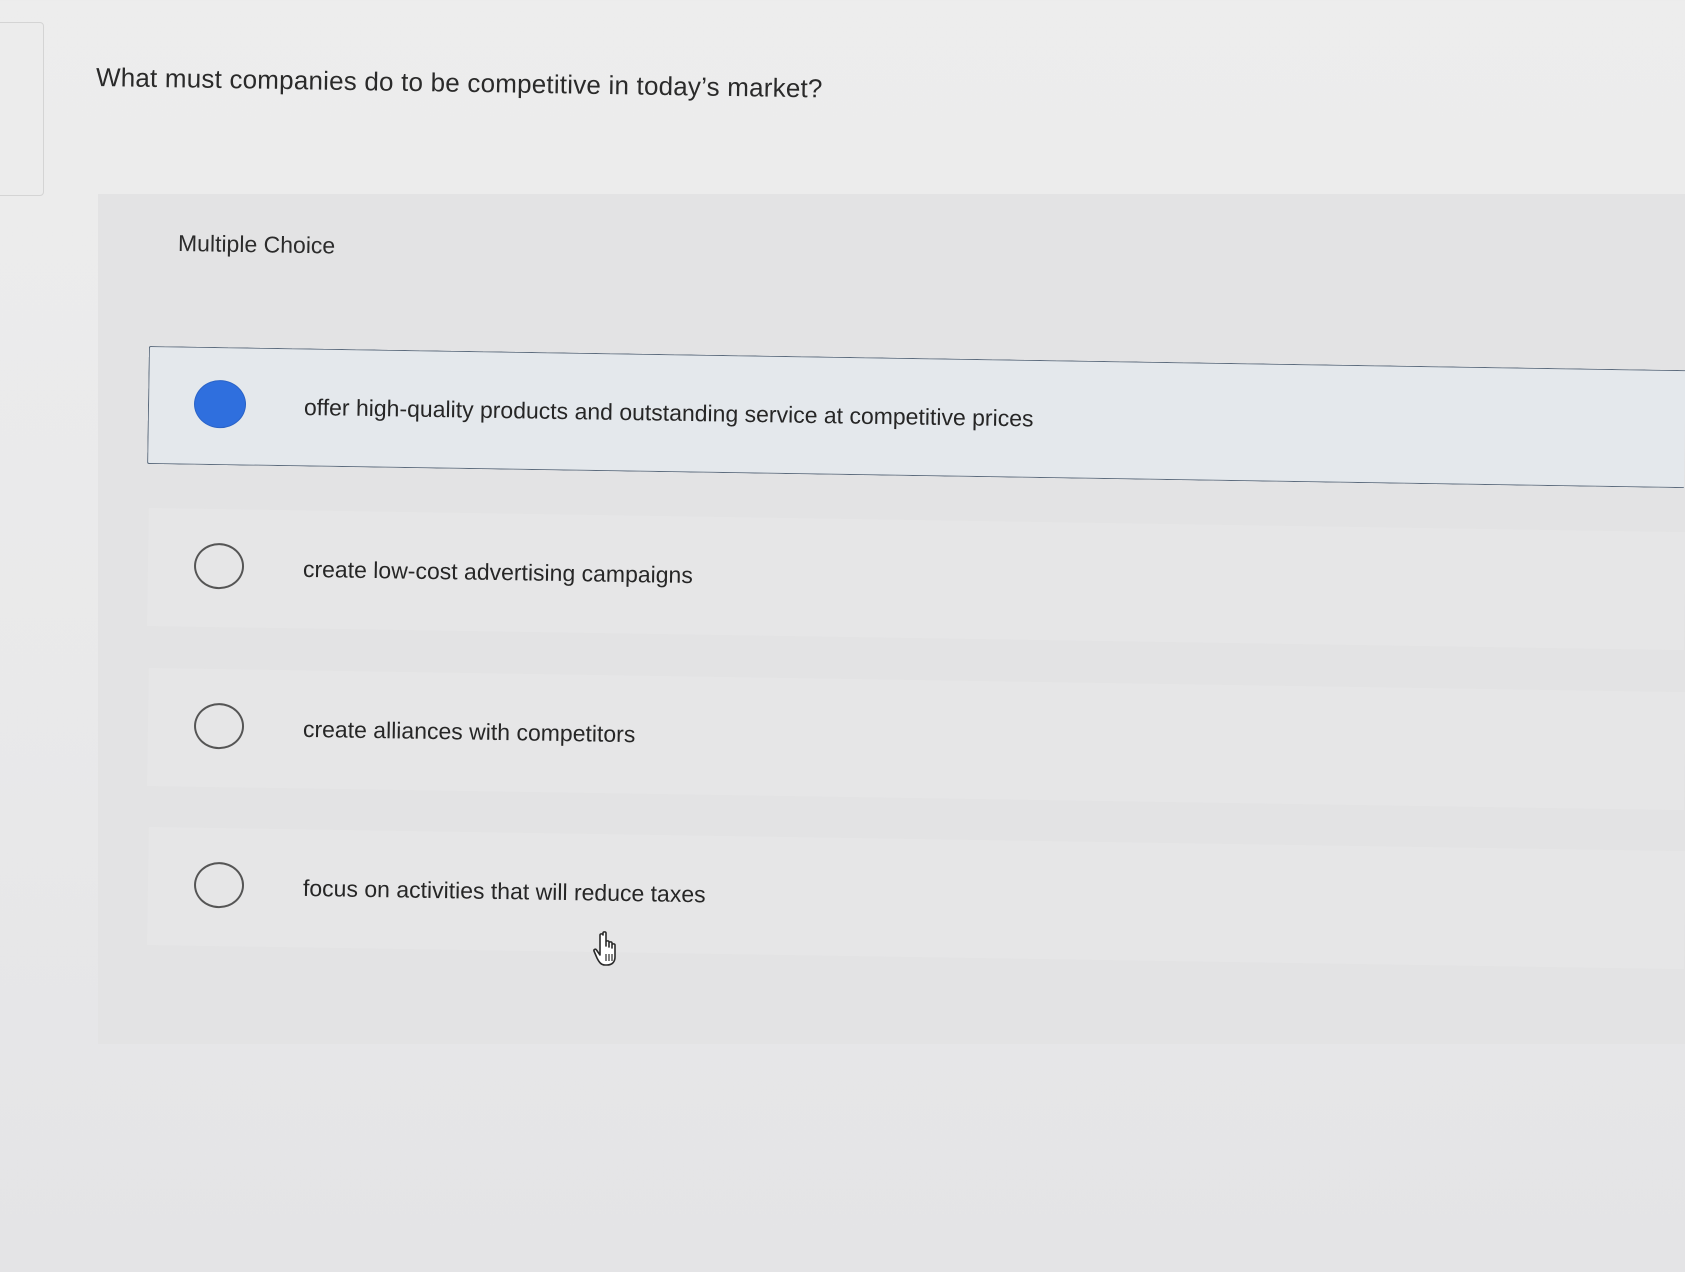 This screenshot has height=1272, width=1685. What do you see at coordinates (469, 731) in the screenshot?
I see `option-label: create alliances with competitors` at bounding box center [469, 731].